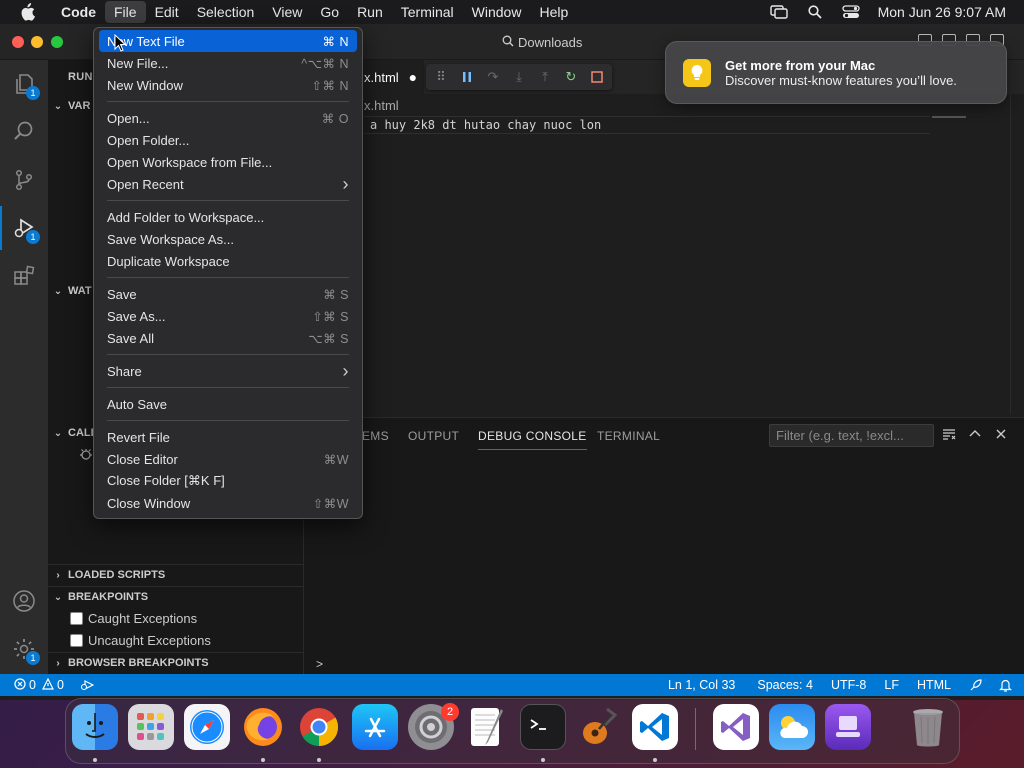 The height and width of the screenshot is (768, 1024). I want to click on minimize-window-button, so click(37, 42).